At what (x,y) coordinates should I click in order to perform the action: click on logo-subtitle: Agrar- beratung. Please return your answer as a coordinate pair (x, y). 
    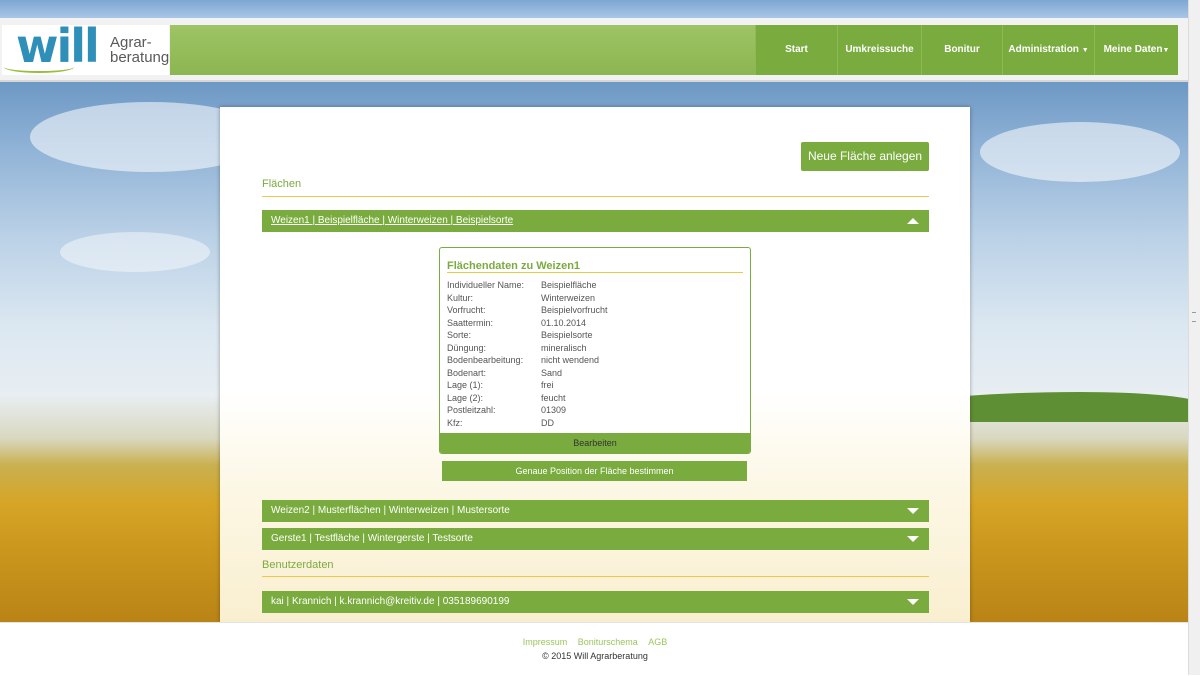
    Looking at the image, I should click on (139, 50).